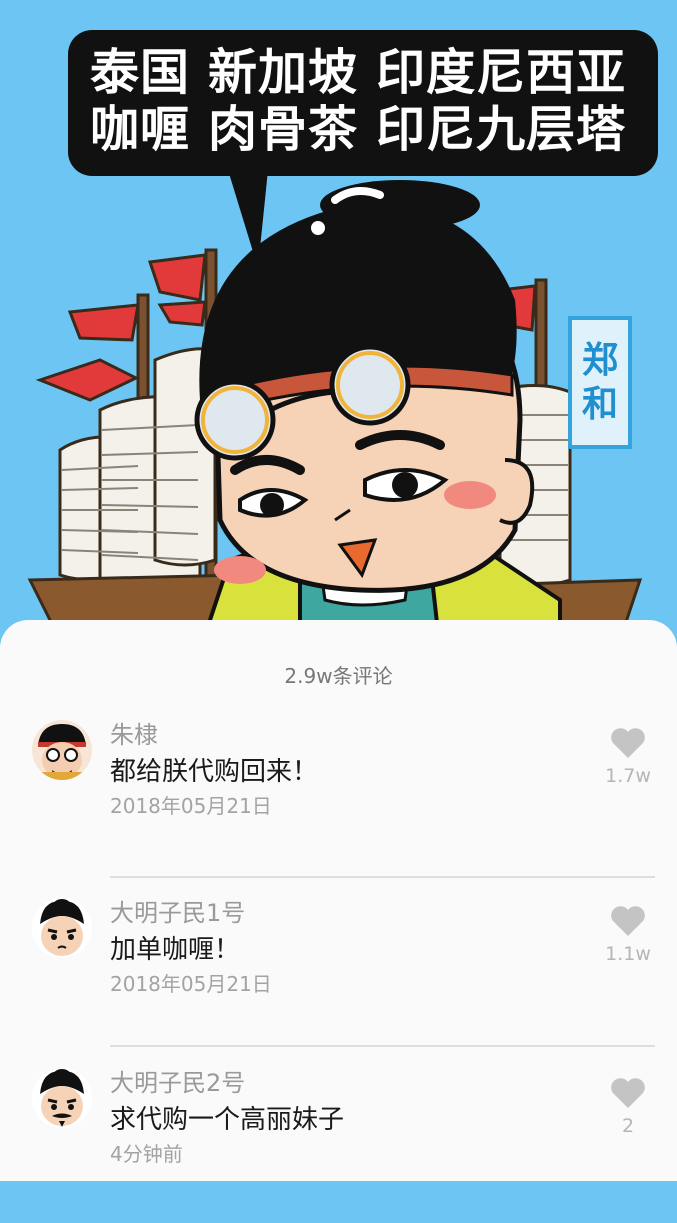 The image size is (677, 1223). I want to click on comment-text: 都给朕代购回来！, so click(214, 772).